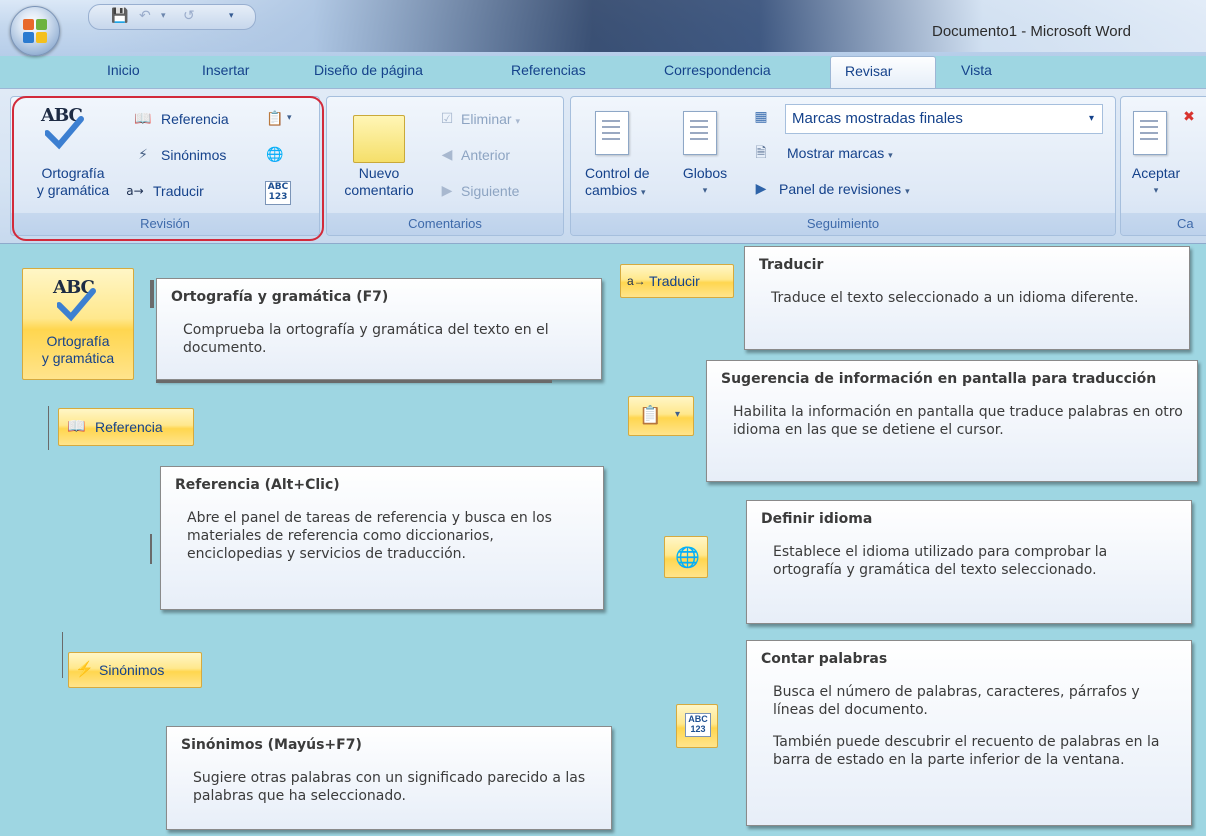 Image resolution: width=1206 pixels, height=836 pixels. Describe the element at coordinates (976, 70) in the screenshot. I see `tab-vista: Vista` at that location.